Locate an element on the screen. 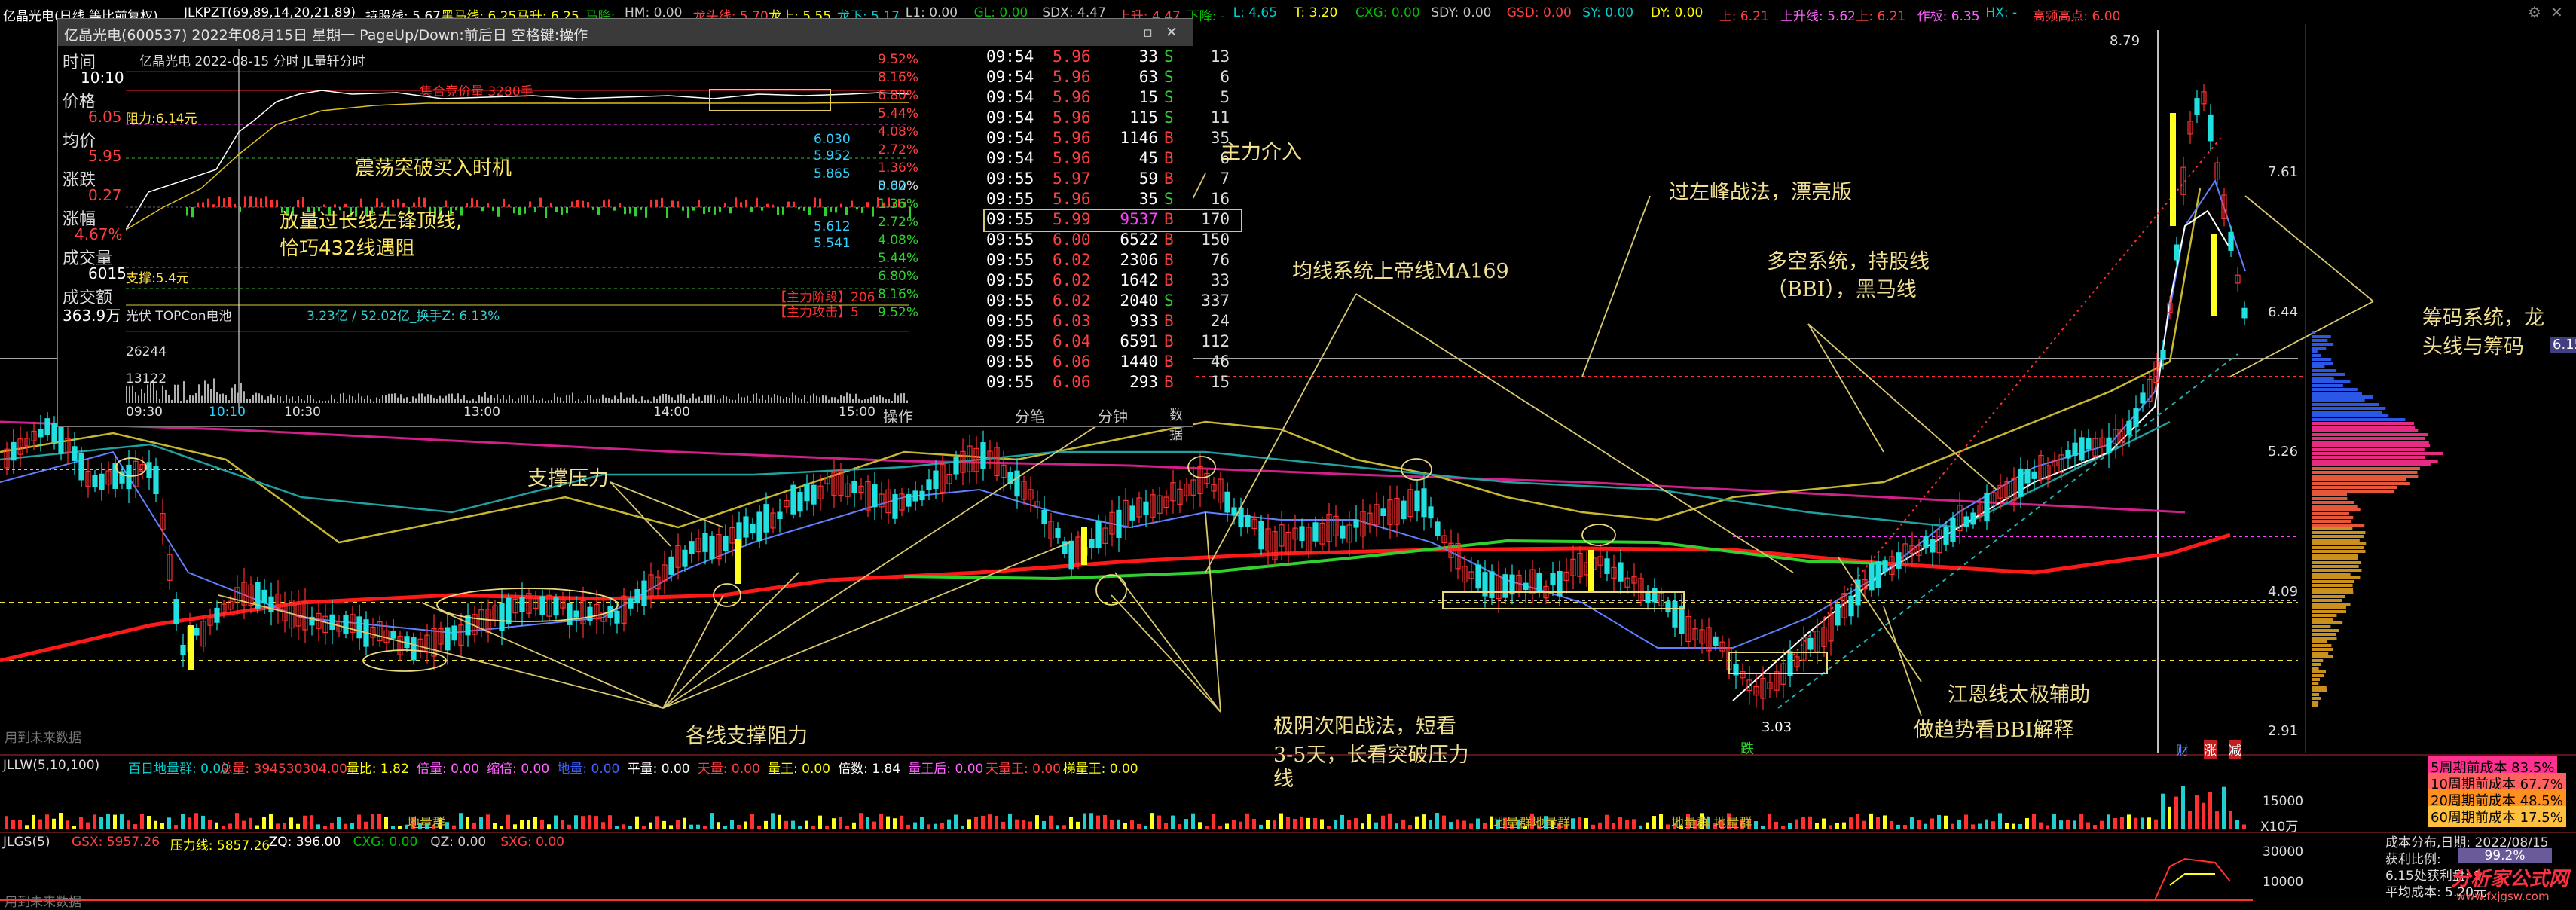 The height and width of the screenshot is (910, 2576). operate-tab: 操作 is located at coordinates (898, 415).